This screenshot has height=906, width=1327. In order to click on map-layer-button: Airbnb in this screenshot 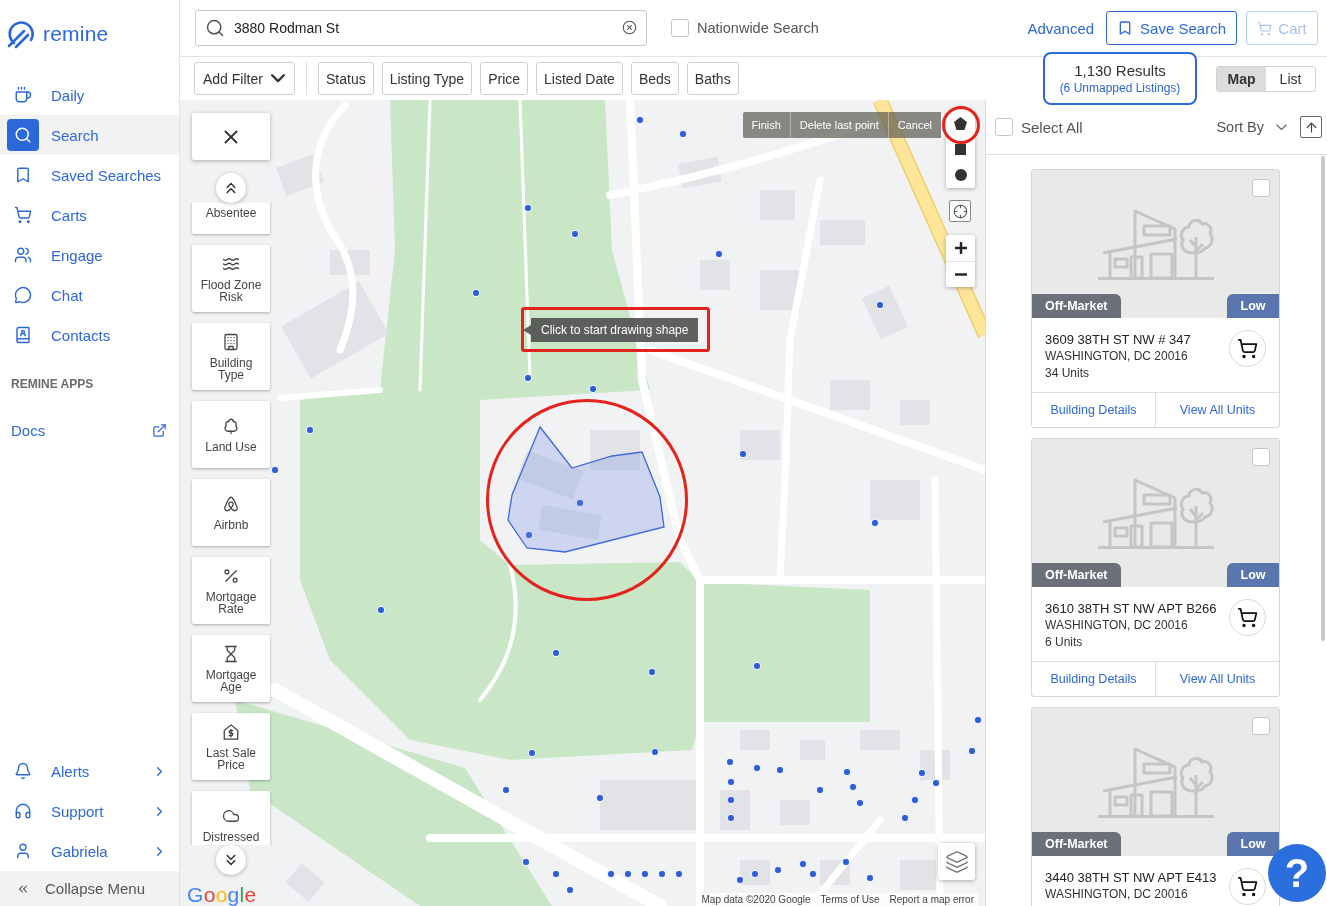, I will do `click(231, 512)`.